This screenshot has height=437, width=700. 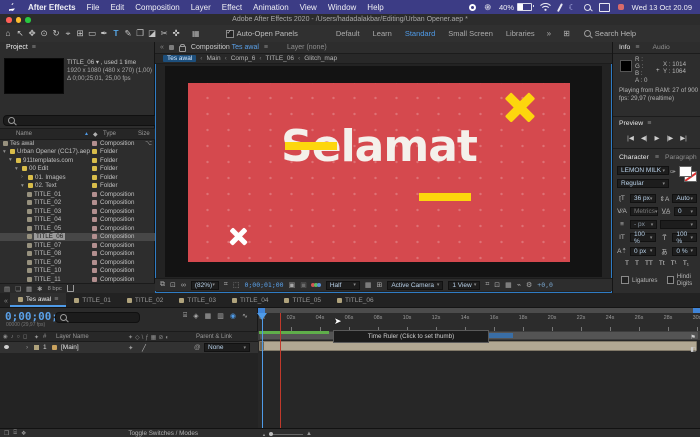 I want to click on timeline-zoom-control: ▲ ▲, so click(x=287, y=434).